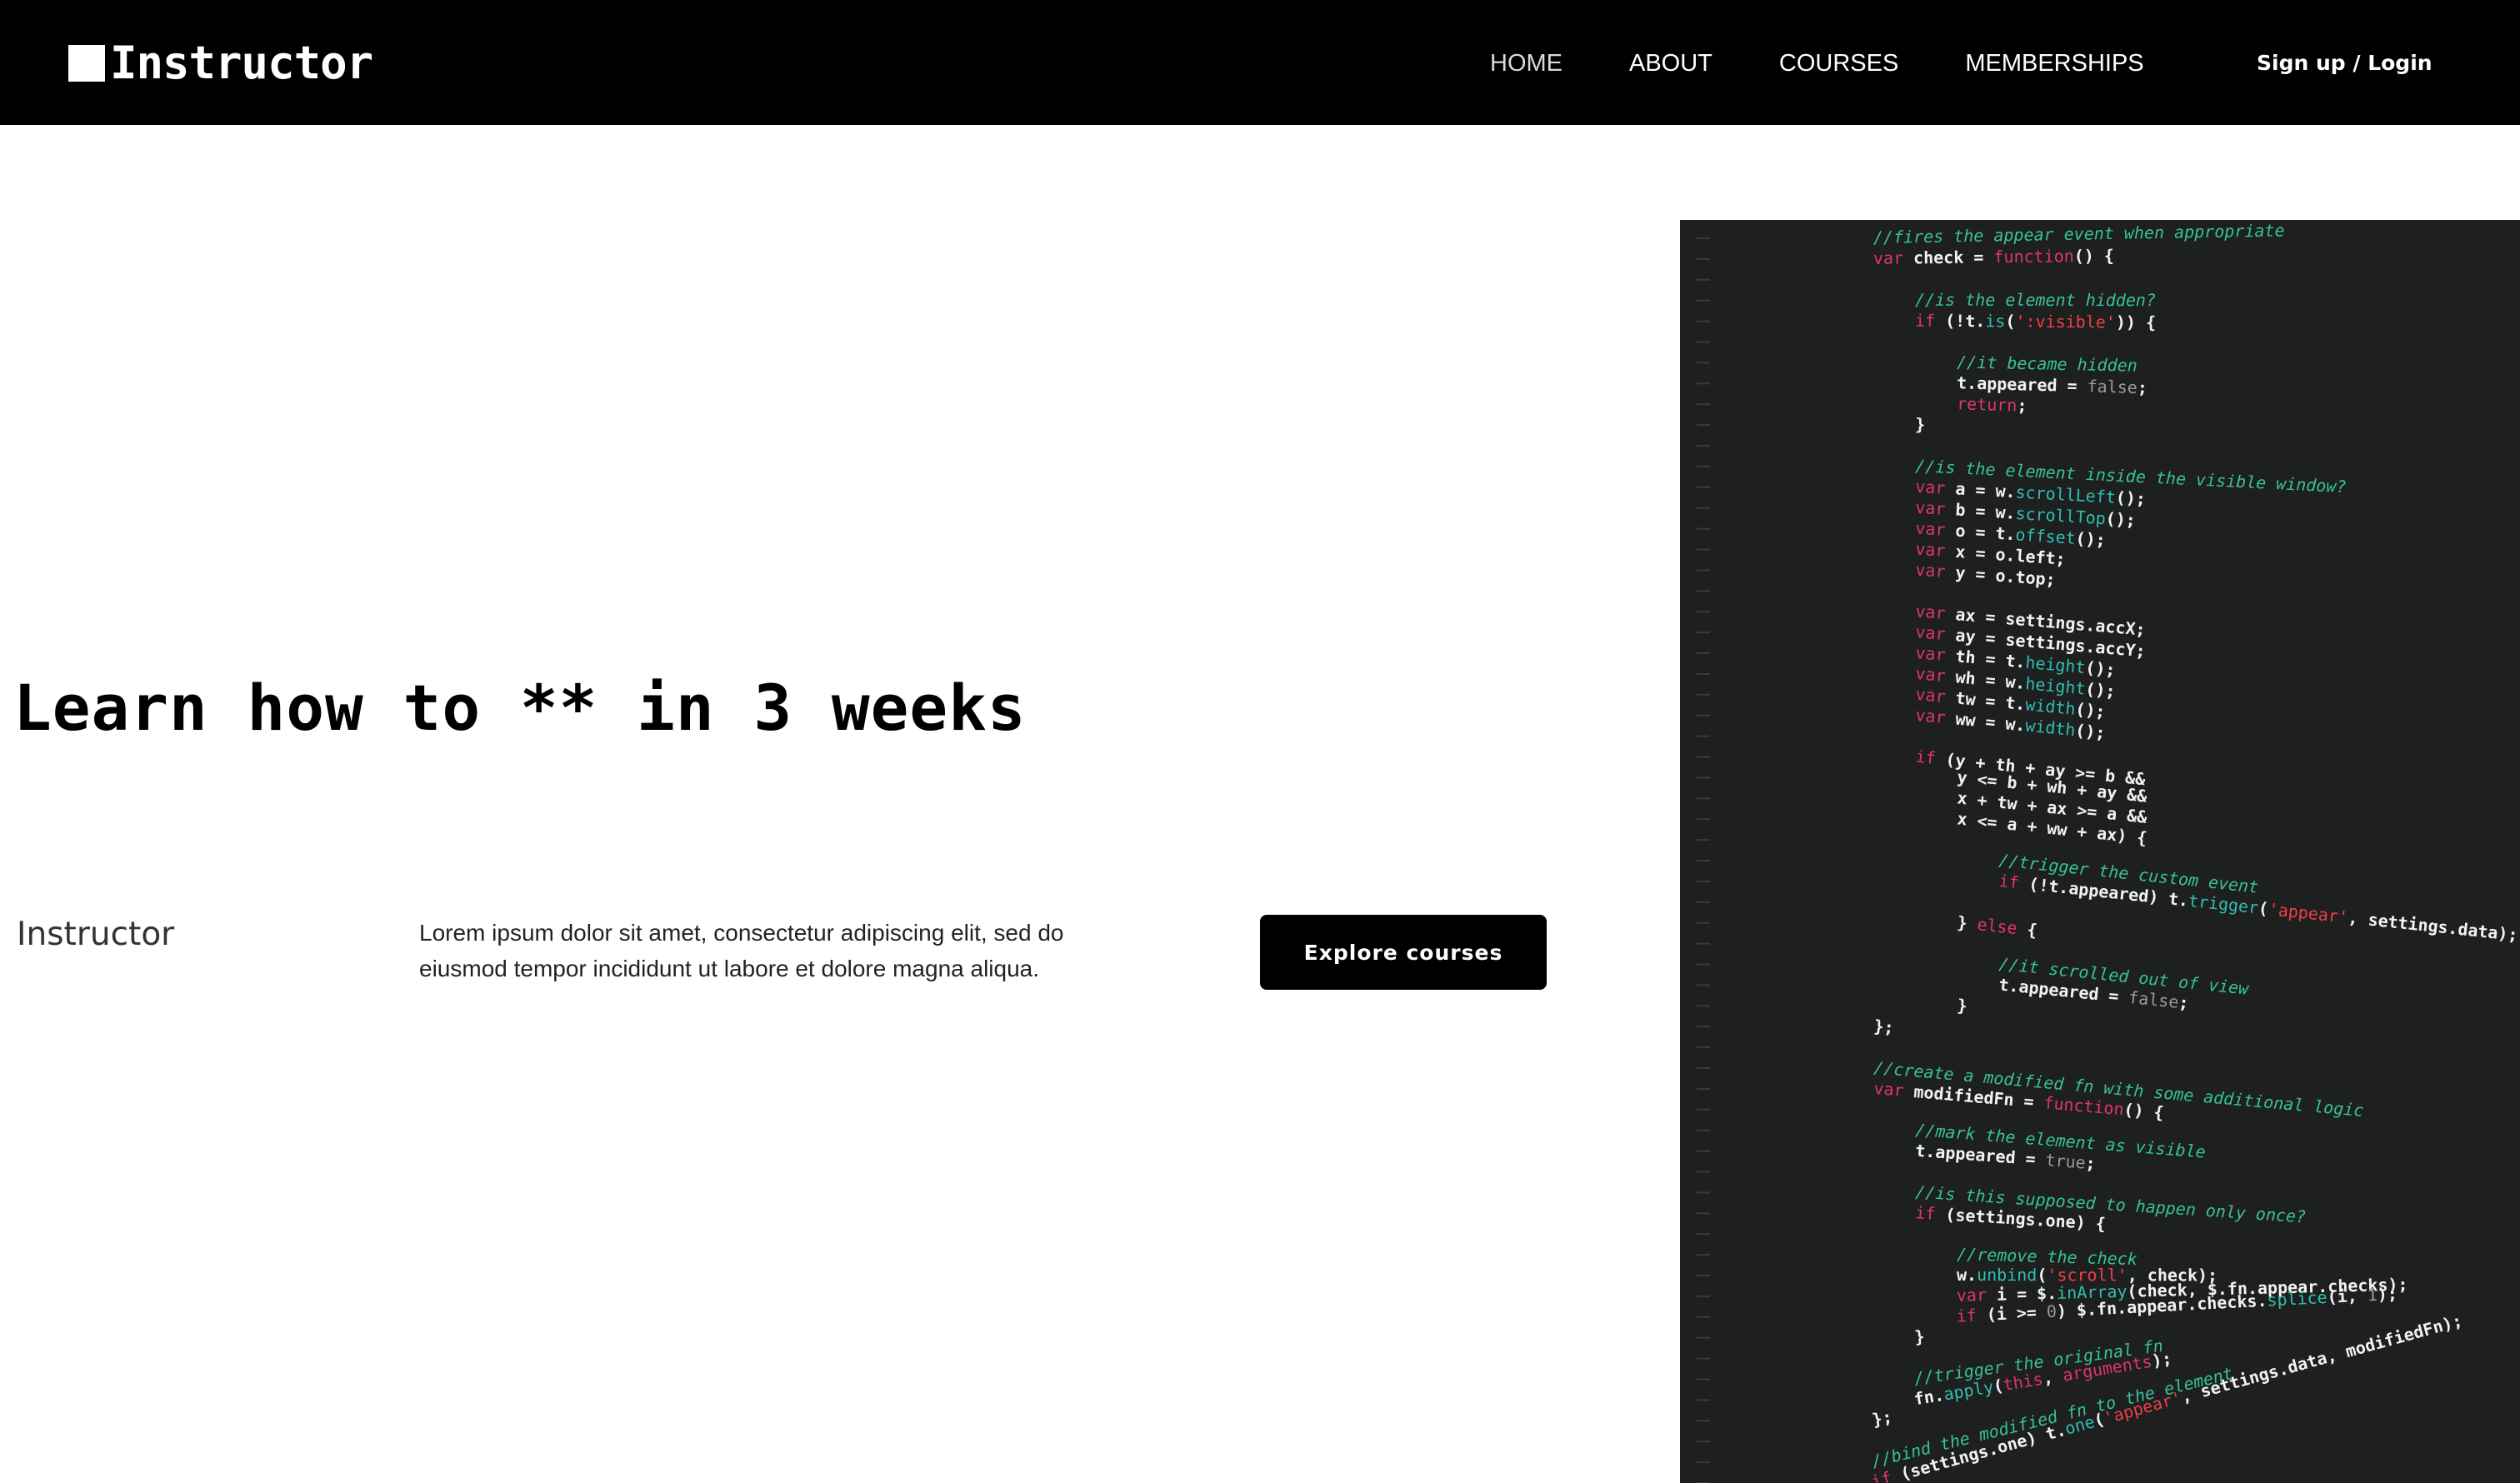 Image resolution: width=2520 pixels, height=1483 pixels. Describe the element at coordinates (2047, 364) in the screenshot. I see `code-line: //it became hidden` at that location.